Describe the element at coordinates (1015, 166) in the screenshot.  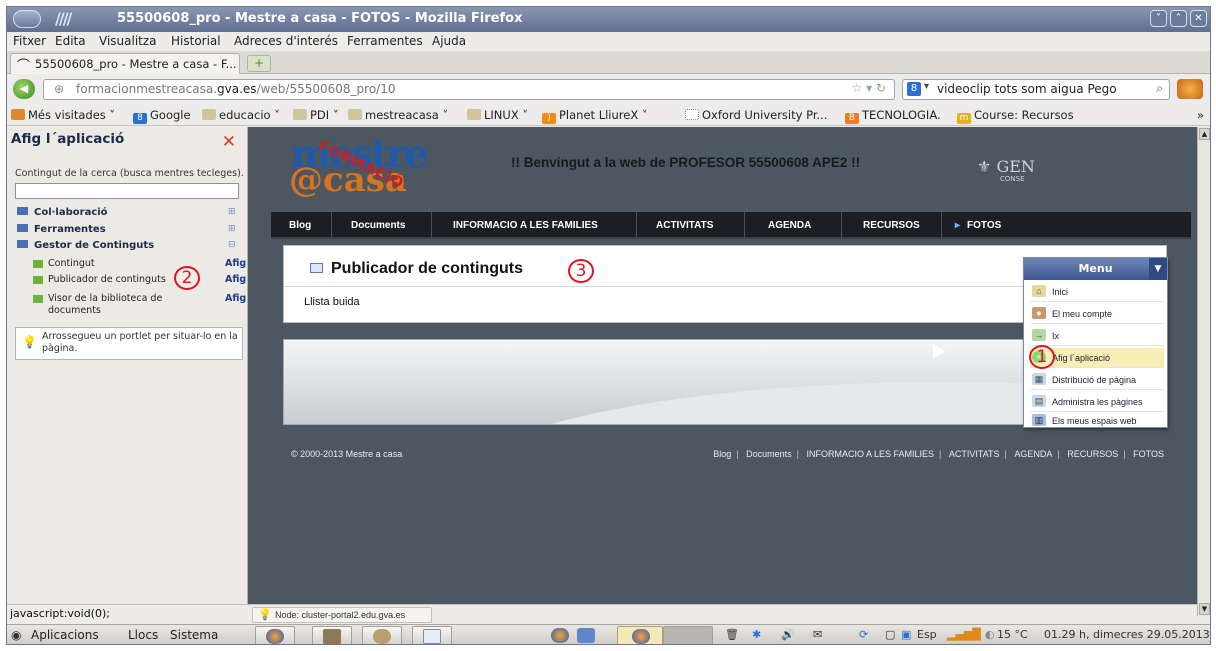
I see `gen-text: GEN` at that location.